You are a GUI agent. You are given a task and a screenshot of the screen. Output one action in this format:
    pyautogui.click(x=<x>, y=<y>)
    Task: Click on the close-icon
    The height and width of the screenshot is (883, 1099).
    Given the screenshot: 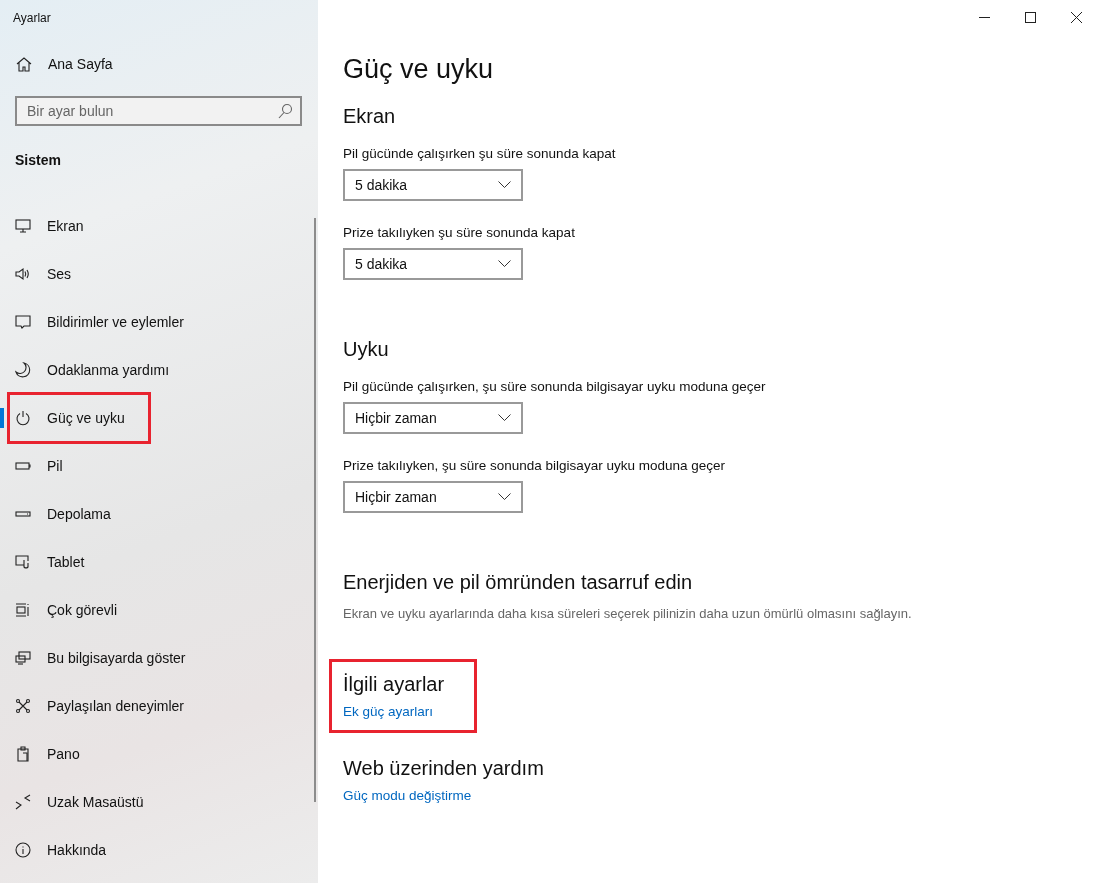 What is the action you would take?
    pyautogui.click(x=1076, y=17)
    